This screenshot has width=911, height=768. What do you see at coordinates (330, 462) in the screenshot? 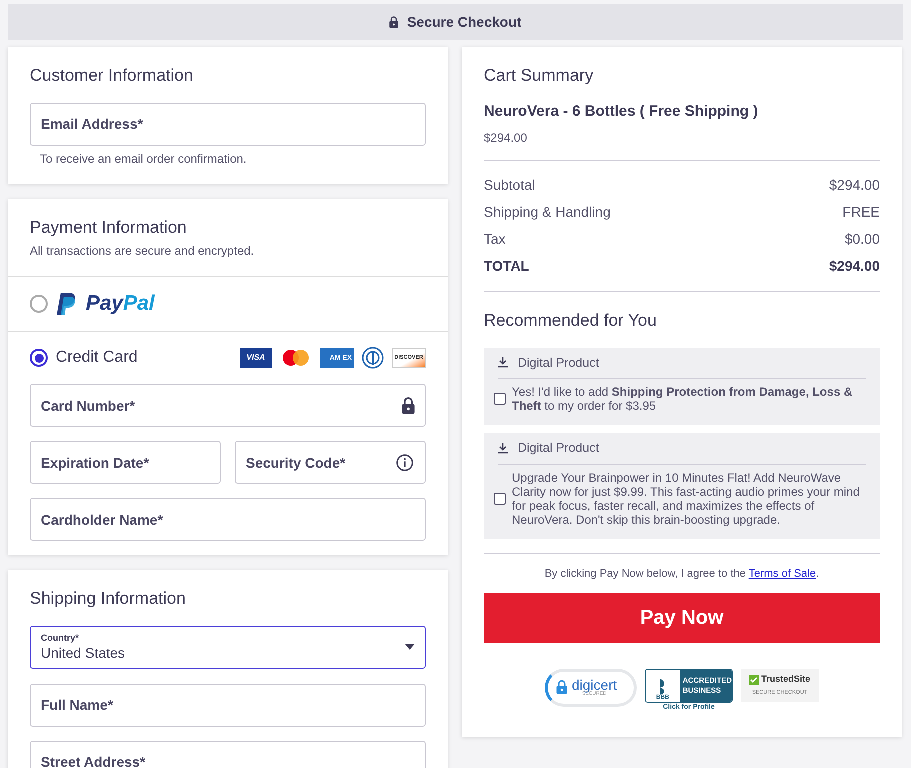
I see `text-field: Security Code*` at bounding box center [330, 462].